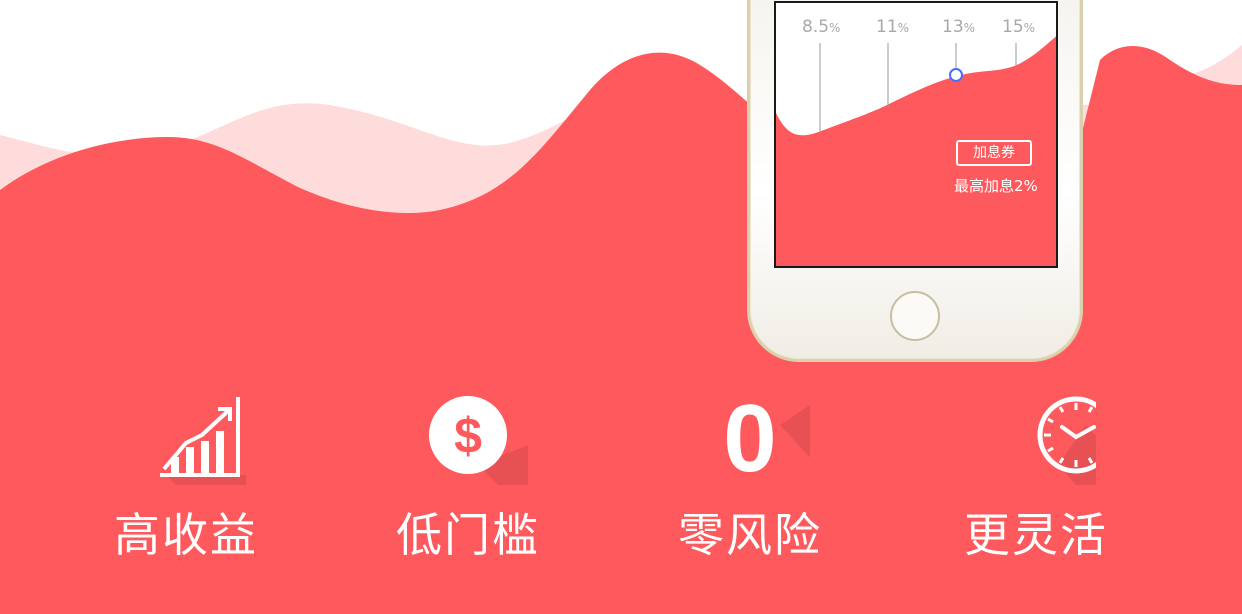  What do you see at coordinates (959, 27) in the screenshot?
I see `rate-label-13: 13%` at bounding box center [959, 27].